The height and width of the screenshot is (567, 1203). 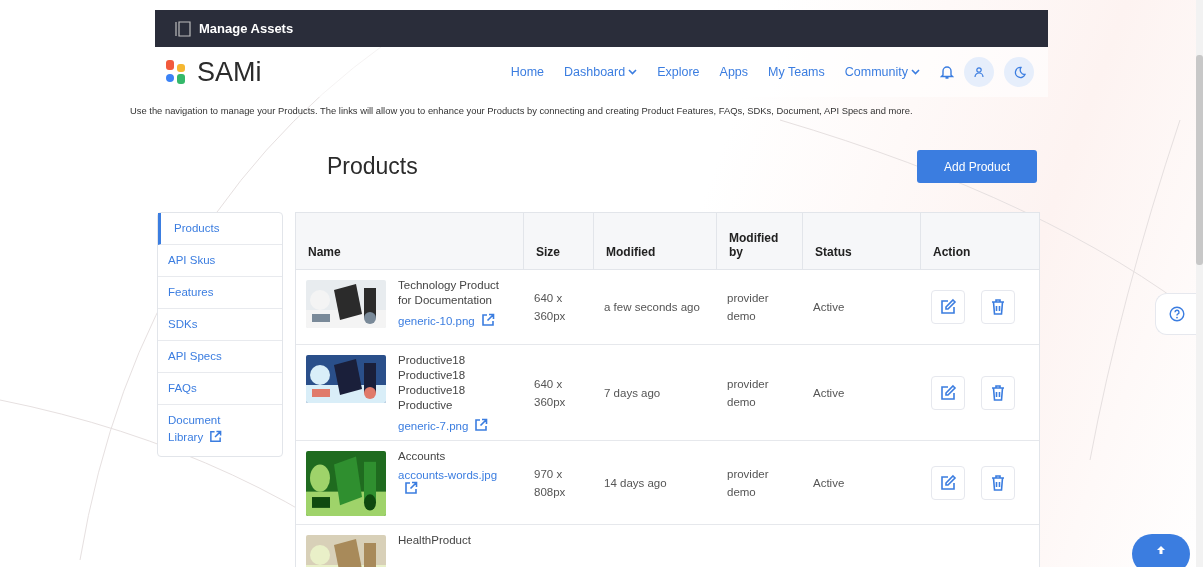 What do you see at coordinates (456, 320) in the screenshot?
I see `file-link: generic-10.png` at bounding box center [456, 320].